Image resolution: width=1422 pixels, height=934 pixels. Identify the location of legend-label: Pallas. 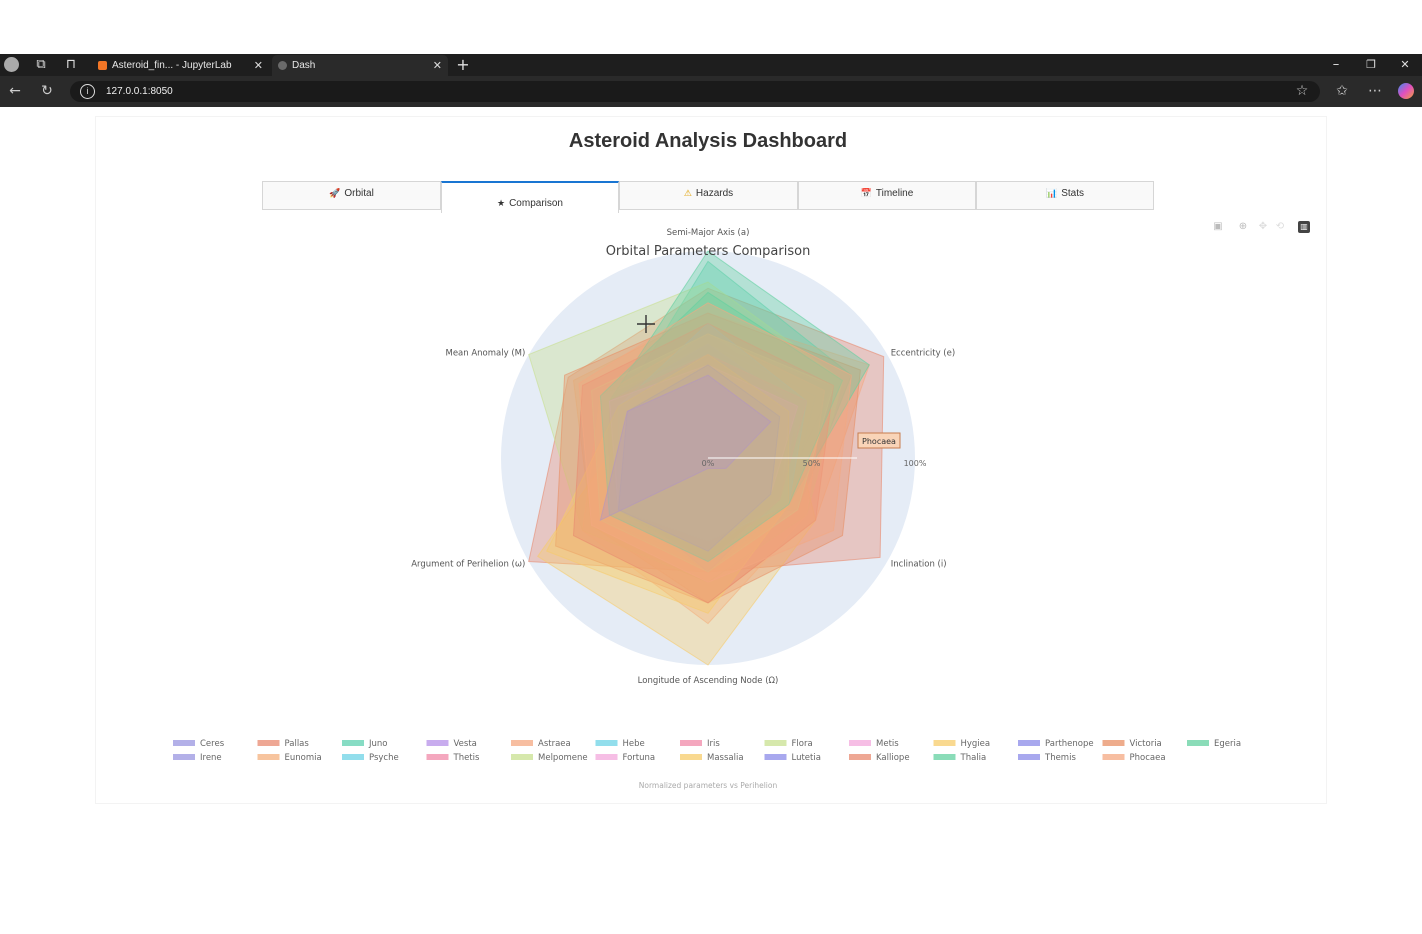
(297, 744).